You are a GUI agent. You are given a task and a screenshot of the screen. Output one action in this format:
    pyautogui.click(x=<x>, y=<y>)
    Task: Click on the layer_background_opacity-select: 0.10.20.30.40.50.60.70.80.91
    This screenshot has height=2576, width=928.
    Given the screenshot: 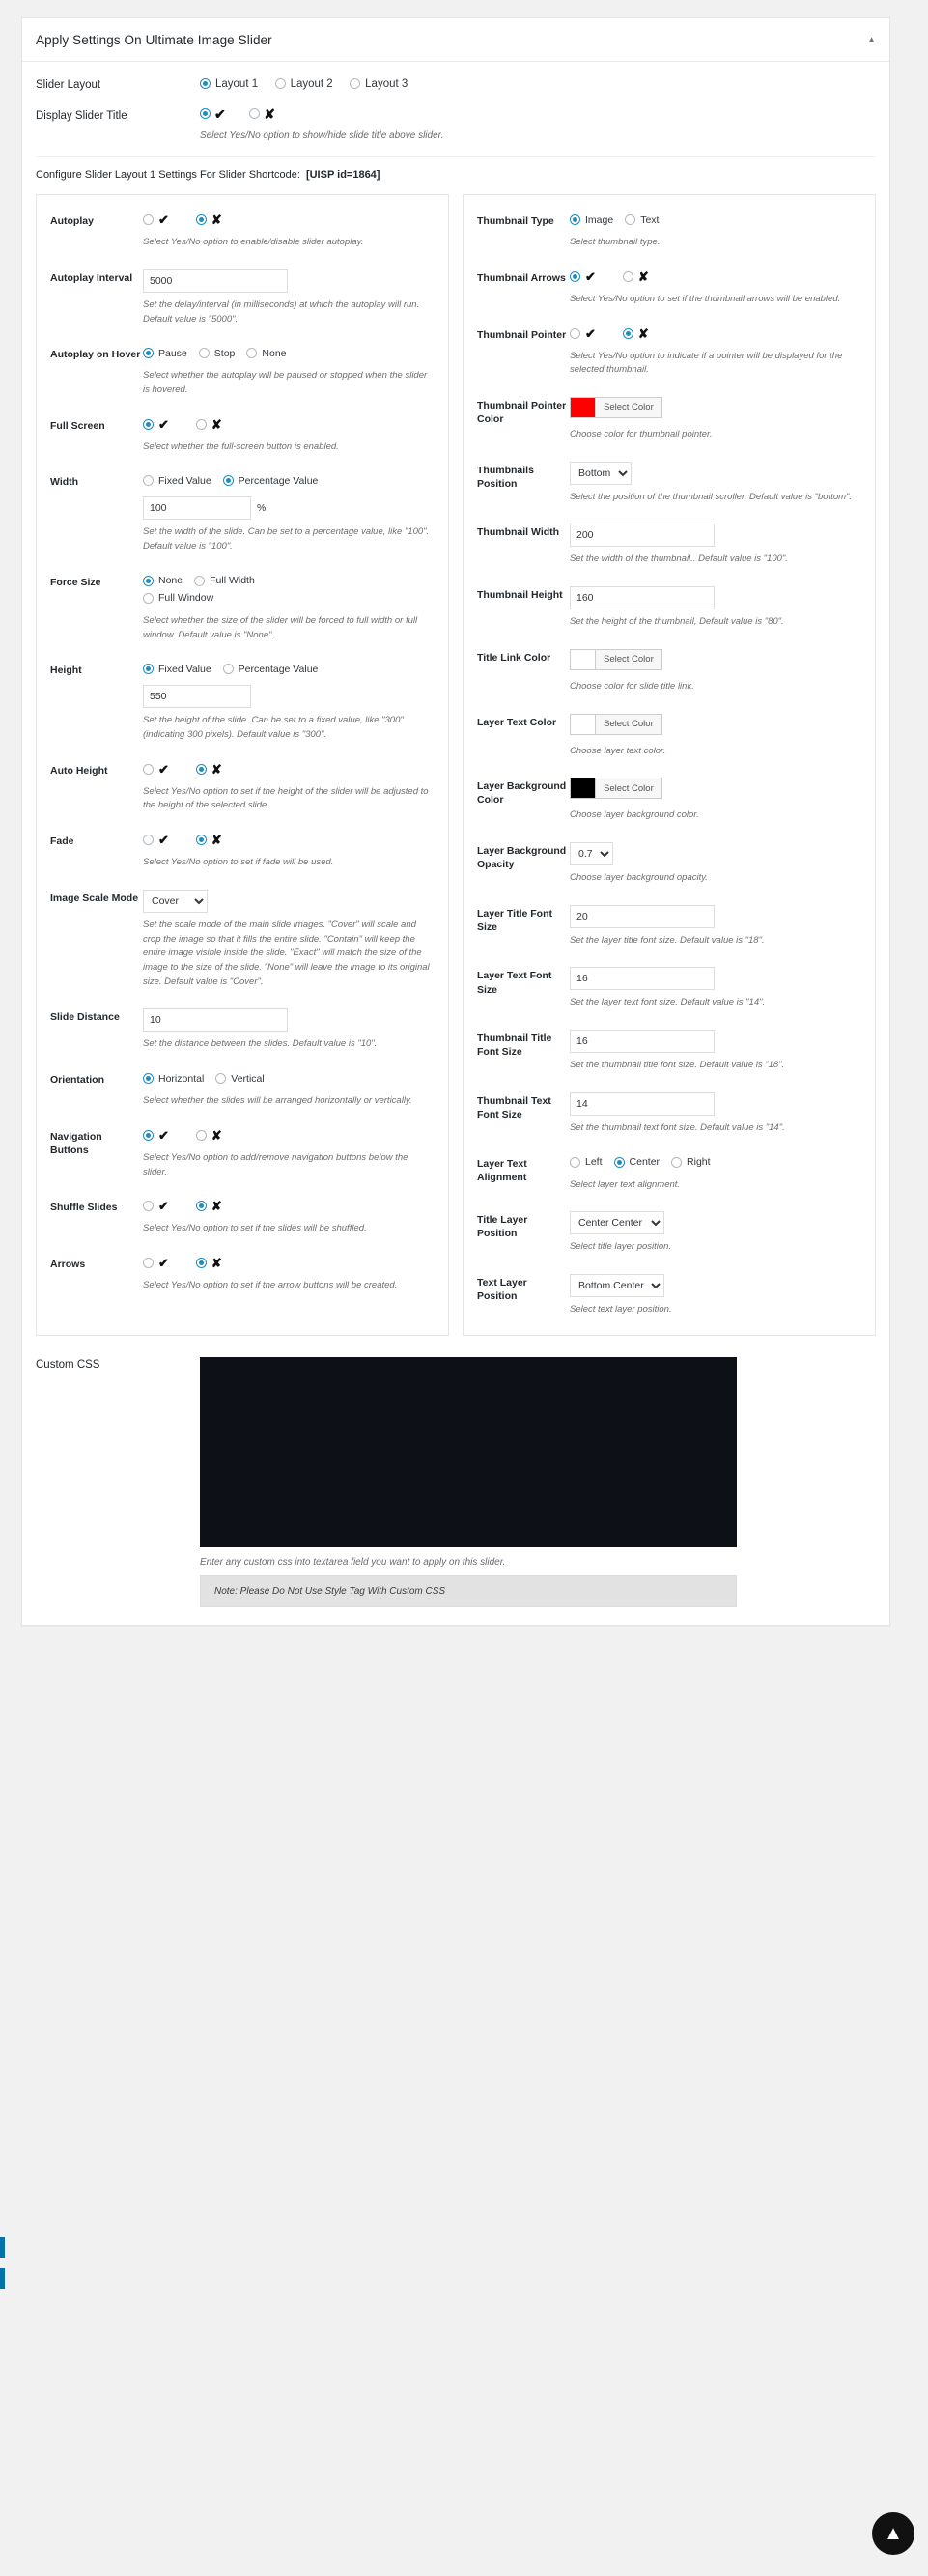 What is the action you would take?
    pyautogui.click(x=592, y=853)
    